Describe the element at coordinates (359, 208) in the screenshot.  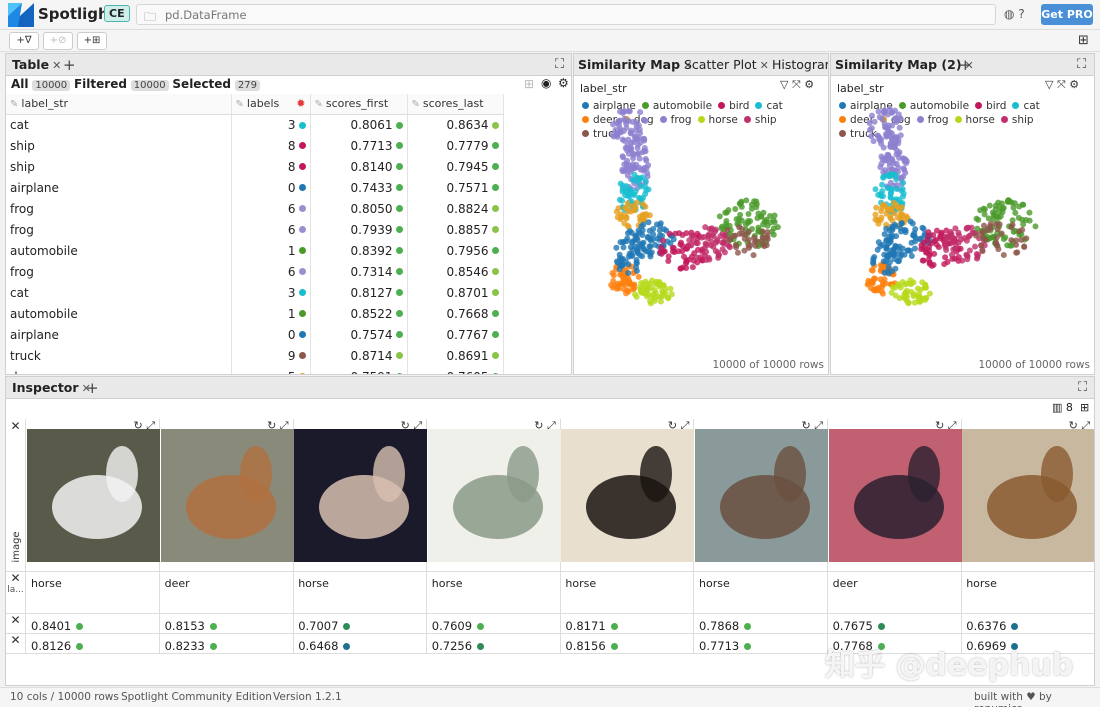
I see `cell-scores-first: 0.8050` at that location.